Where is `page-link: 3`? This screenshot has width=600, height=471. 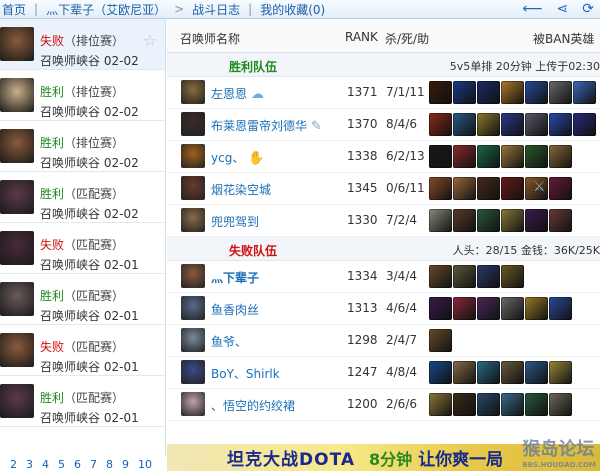
page-link: 3 is located at coordinates (29, 464).